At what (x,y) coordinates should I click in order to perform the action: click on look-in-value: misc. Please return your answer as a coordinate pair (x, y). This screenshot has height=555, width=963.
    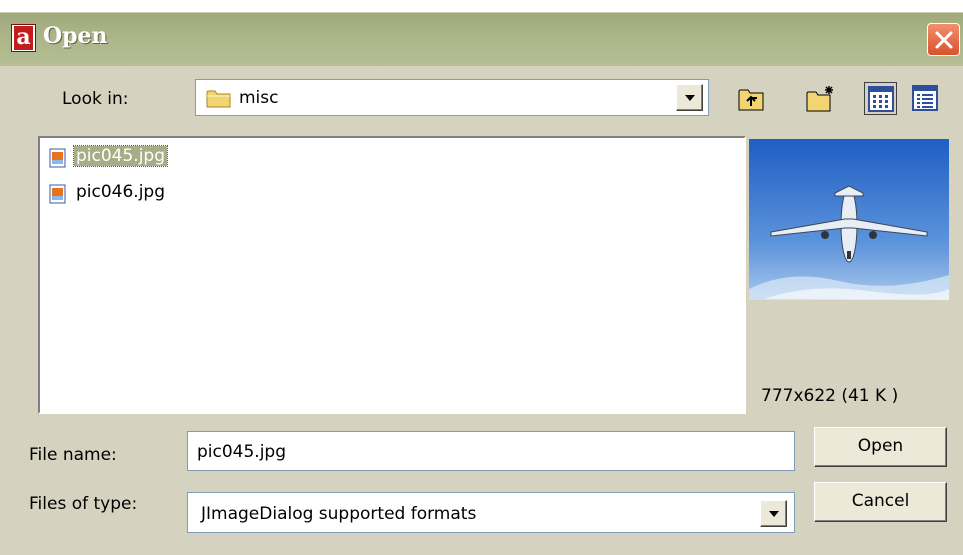
    Looking at the image, I should click on (259, 98).